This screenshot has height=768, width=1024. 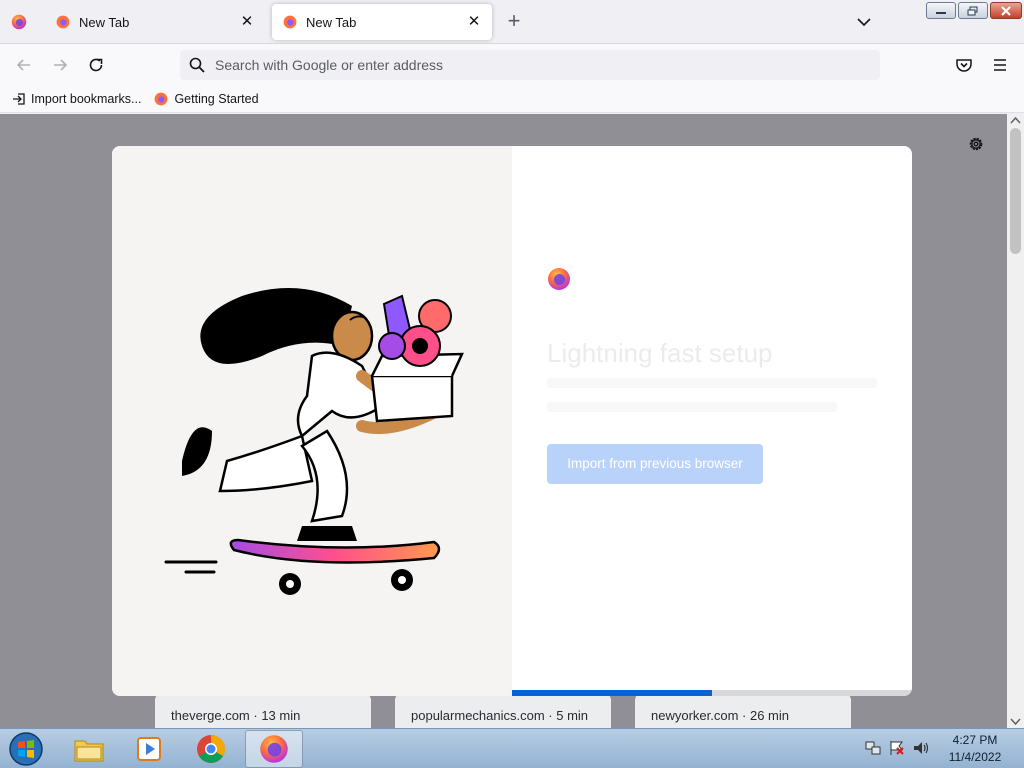 I want to click on navigation-toolbar, so click(x=512, y=65).